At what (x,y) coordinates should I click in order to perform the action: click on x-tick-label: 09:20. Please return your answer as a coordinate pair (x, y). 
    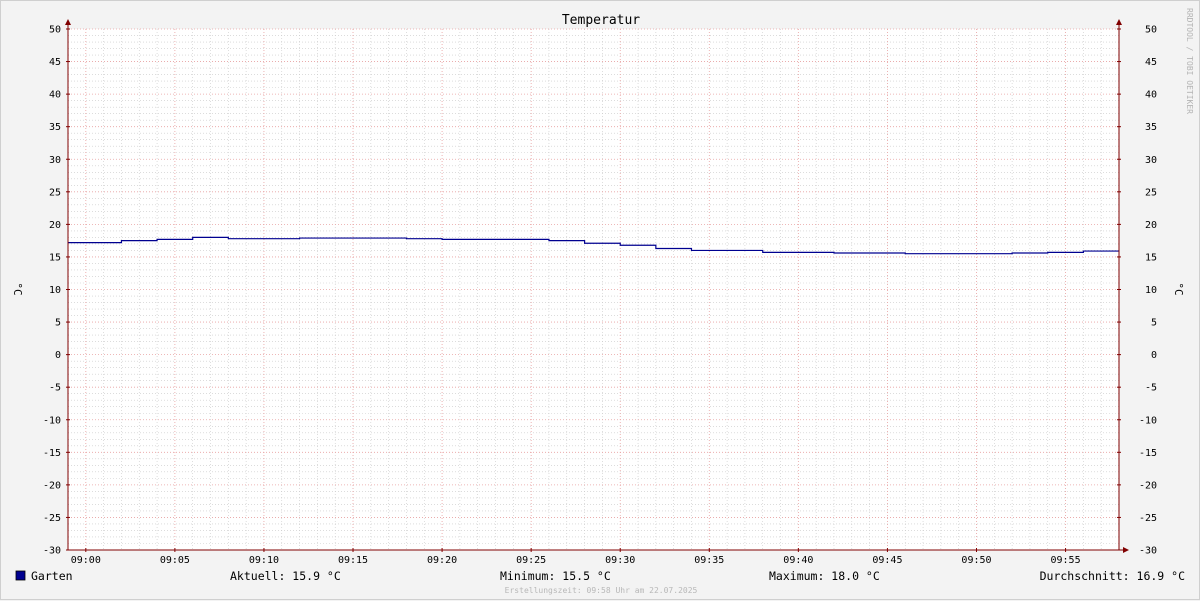
    Looking at the image, I should click on (442, 560).